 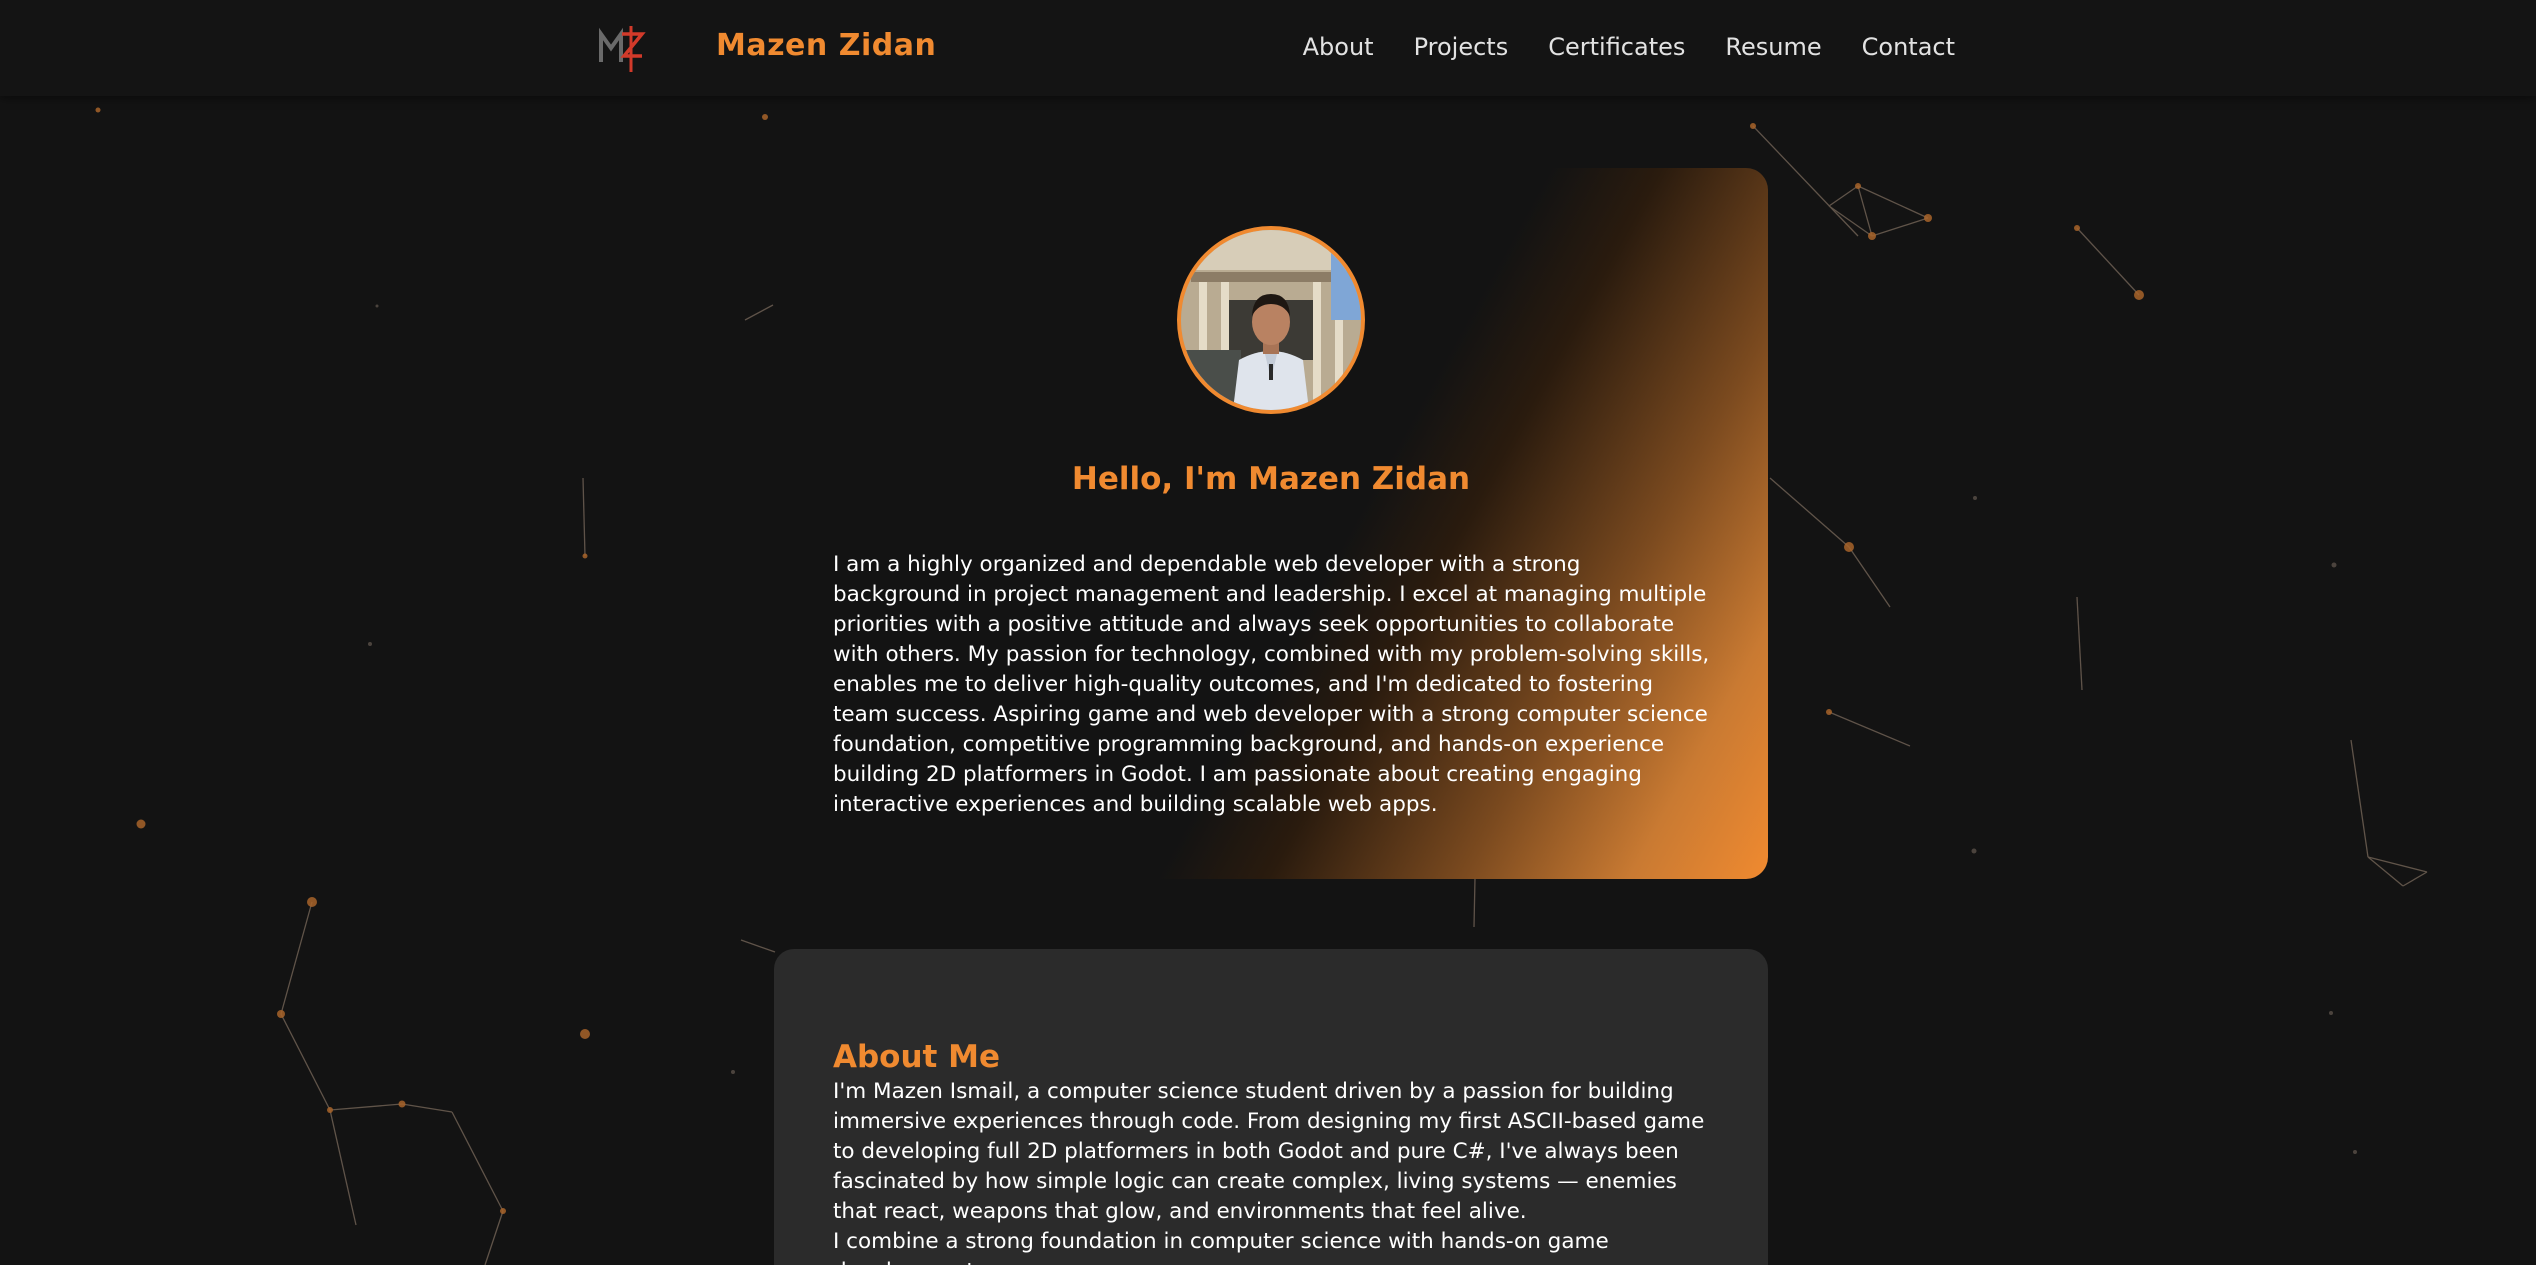 I want to click on hero-title: Hello, I'm Mazen Zidan, so click(x=1271, y=478).